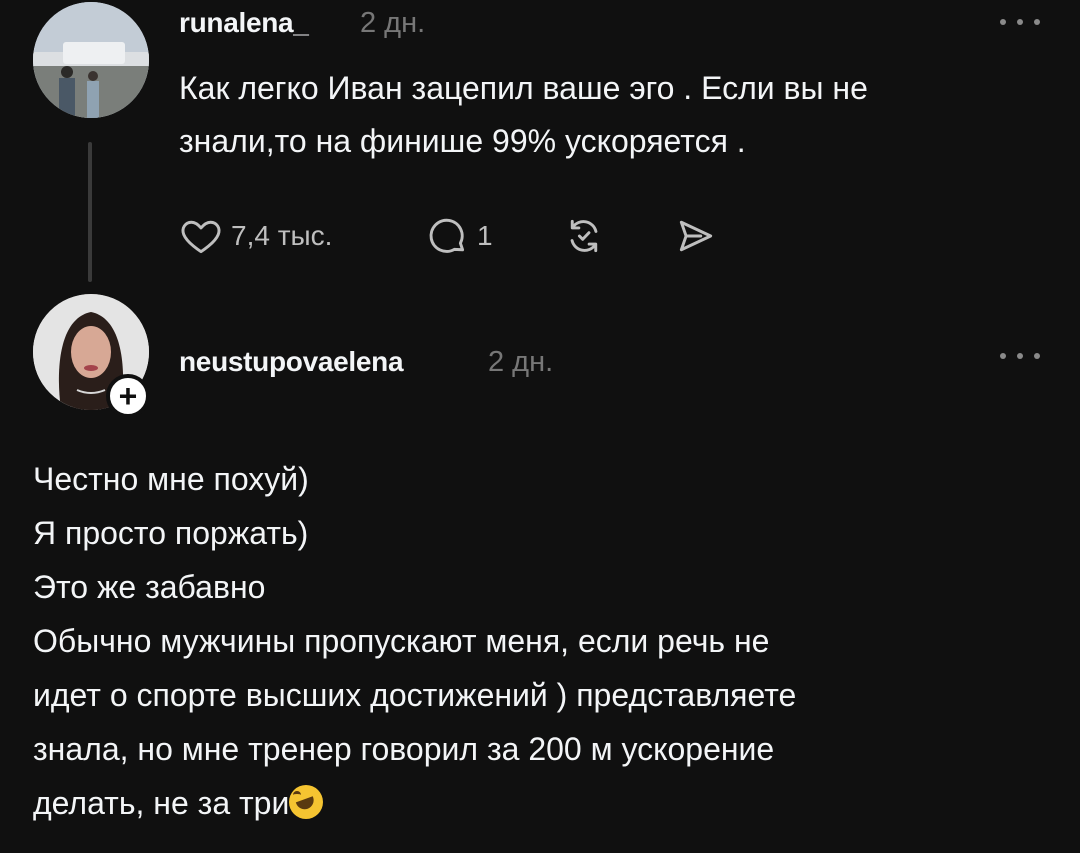 This screenshot has width=1080, height=853. Describe the element at coordinates (201, 237) in the screenshot. I see `heart-icon` at that location.